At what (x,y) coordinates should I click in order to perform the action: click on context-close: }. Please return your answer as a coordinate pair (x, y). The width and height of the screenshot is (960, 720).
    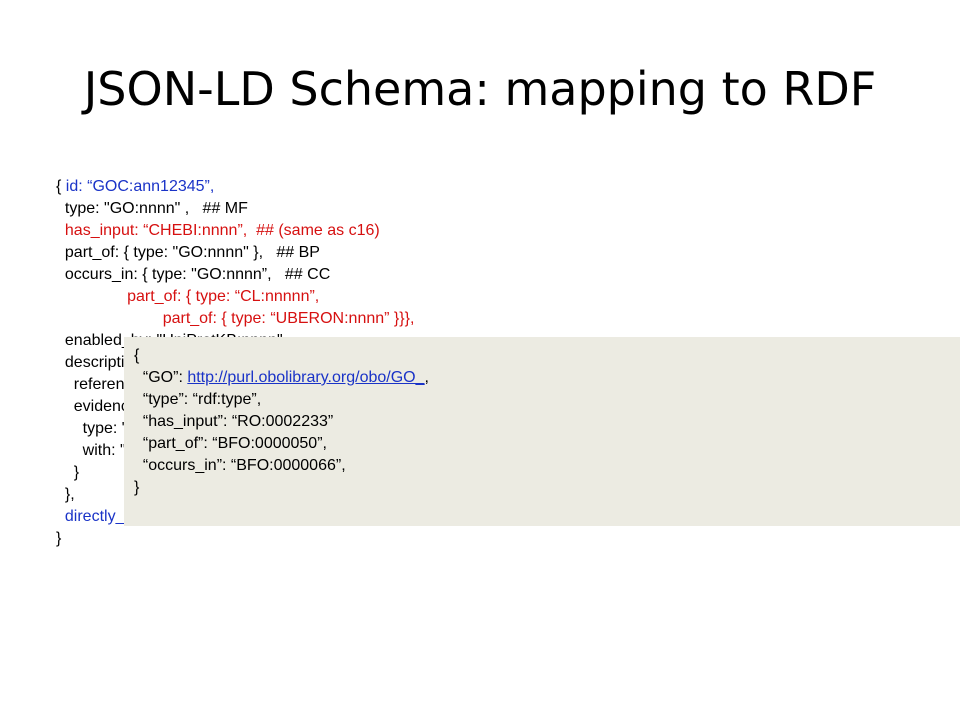
    Looking at the image, I should click on (137, 487).